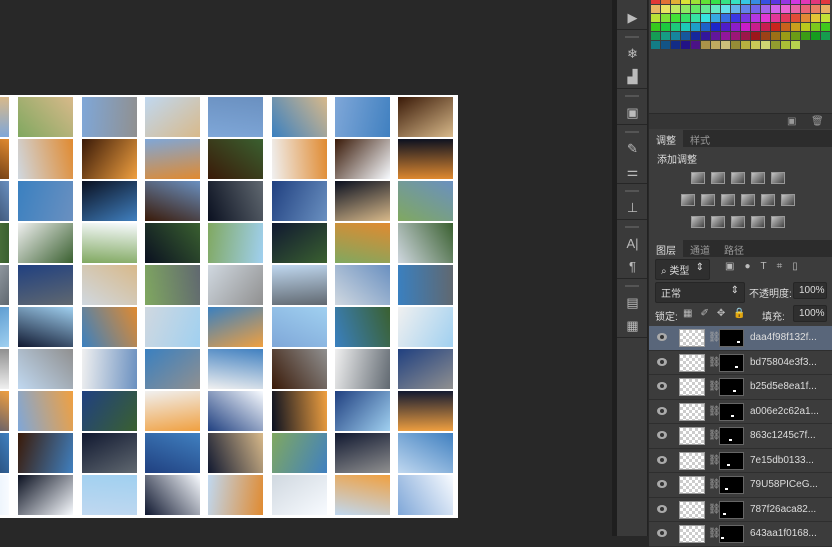  I want to click on sliders-icon: ⚌, so click(632, 171).